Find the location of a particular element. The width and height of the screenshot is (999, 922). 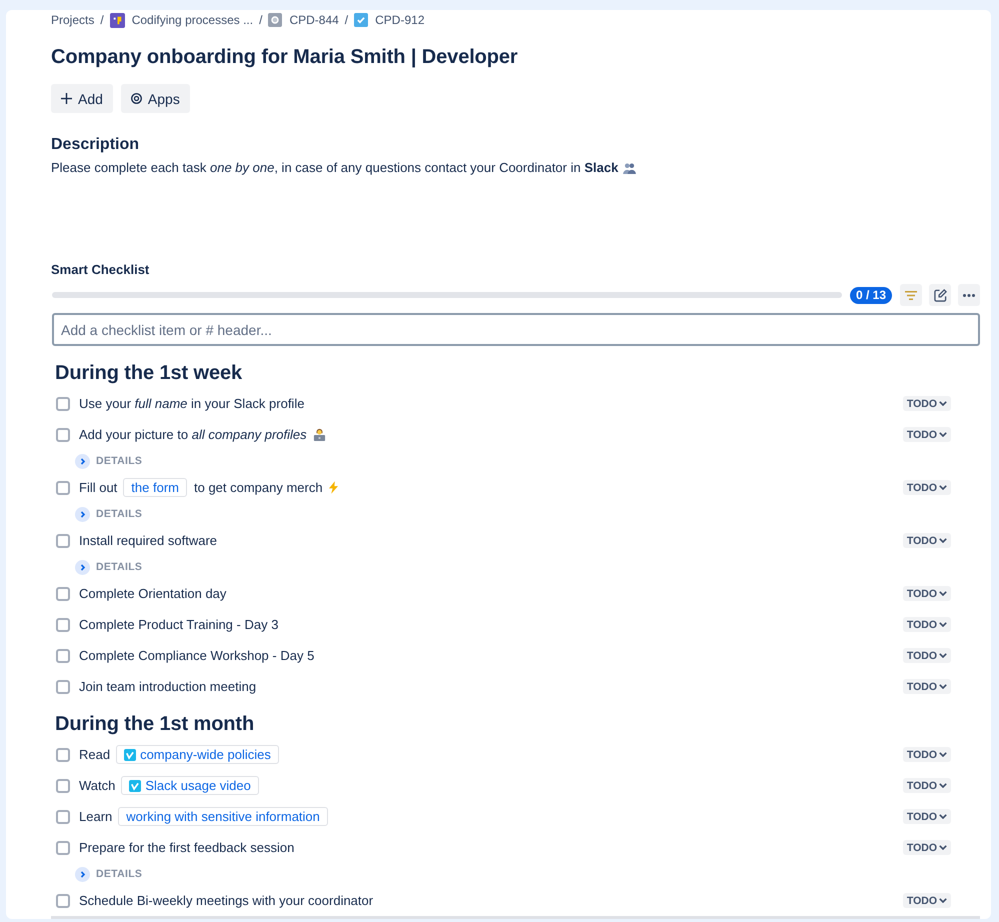

item-link: the form is located at coordinates (155, 487).